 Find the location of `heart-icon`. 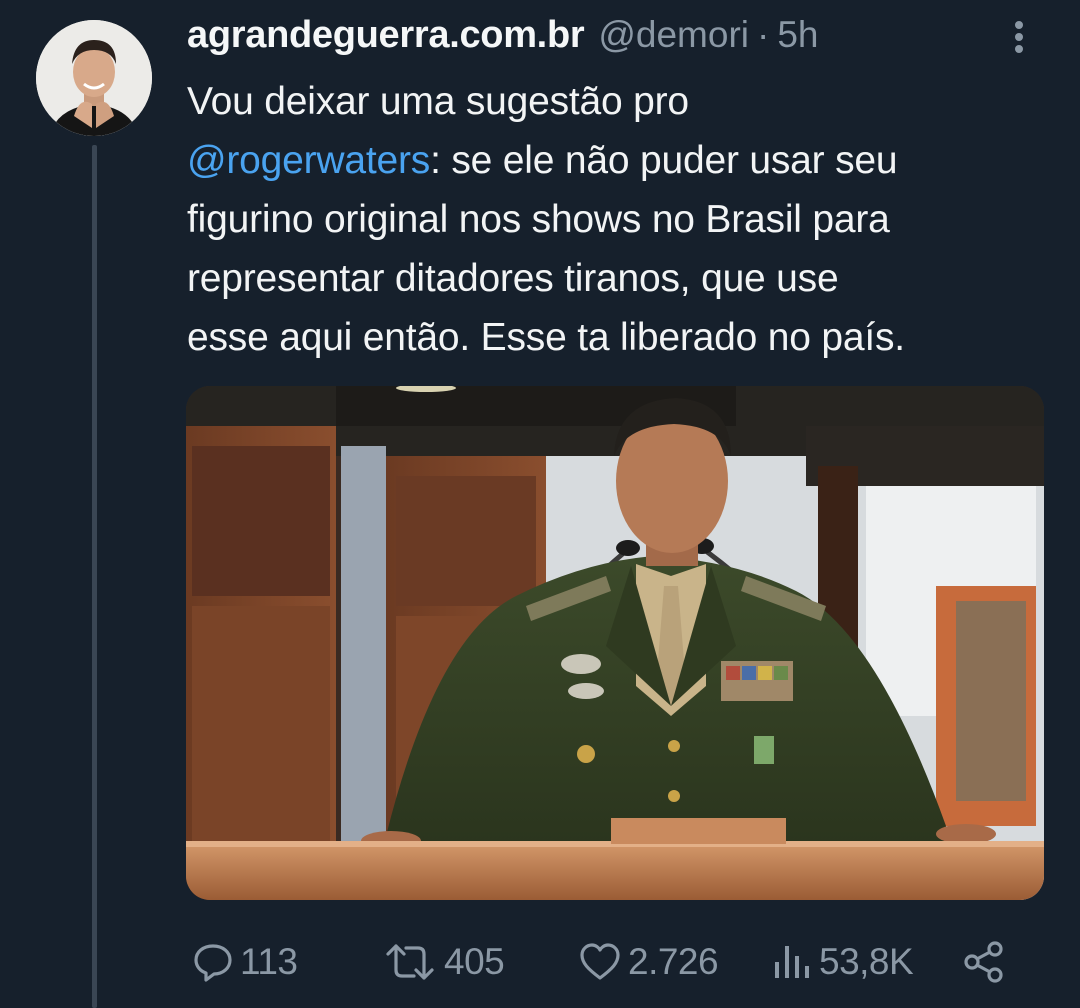

heart-icon is located at coordinates (600, 961).